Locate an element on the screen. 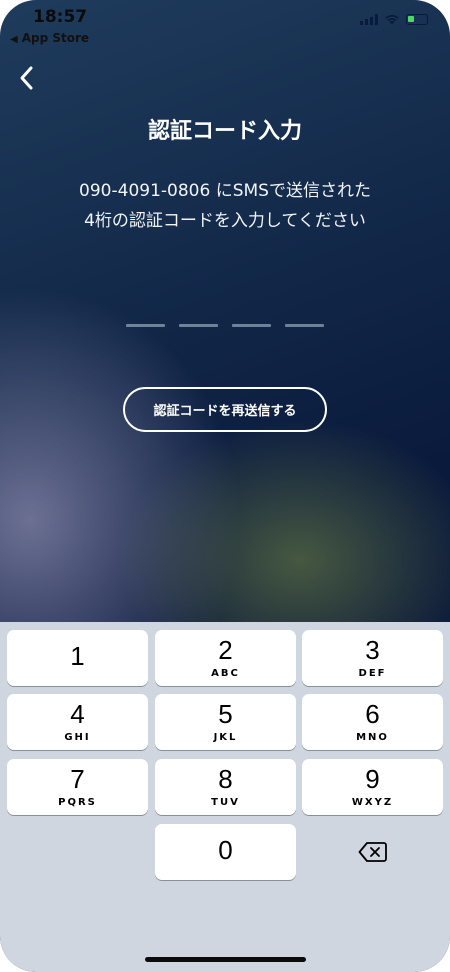 The image size is (450, 972). key-letters: GHI is located at coordinates (77, 737).